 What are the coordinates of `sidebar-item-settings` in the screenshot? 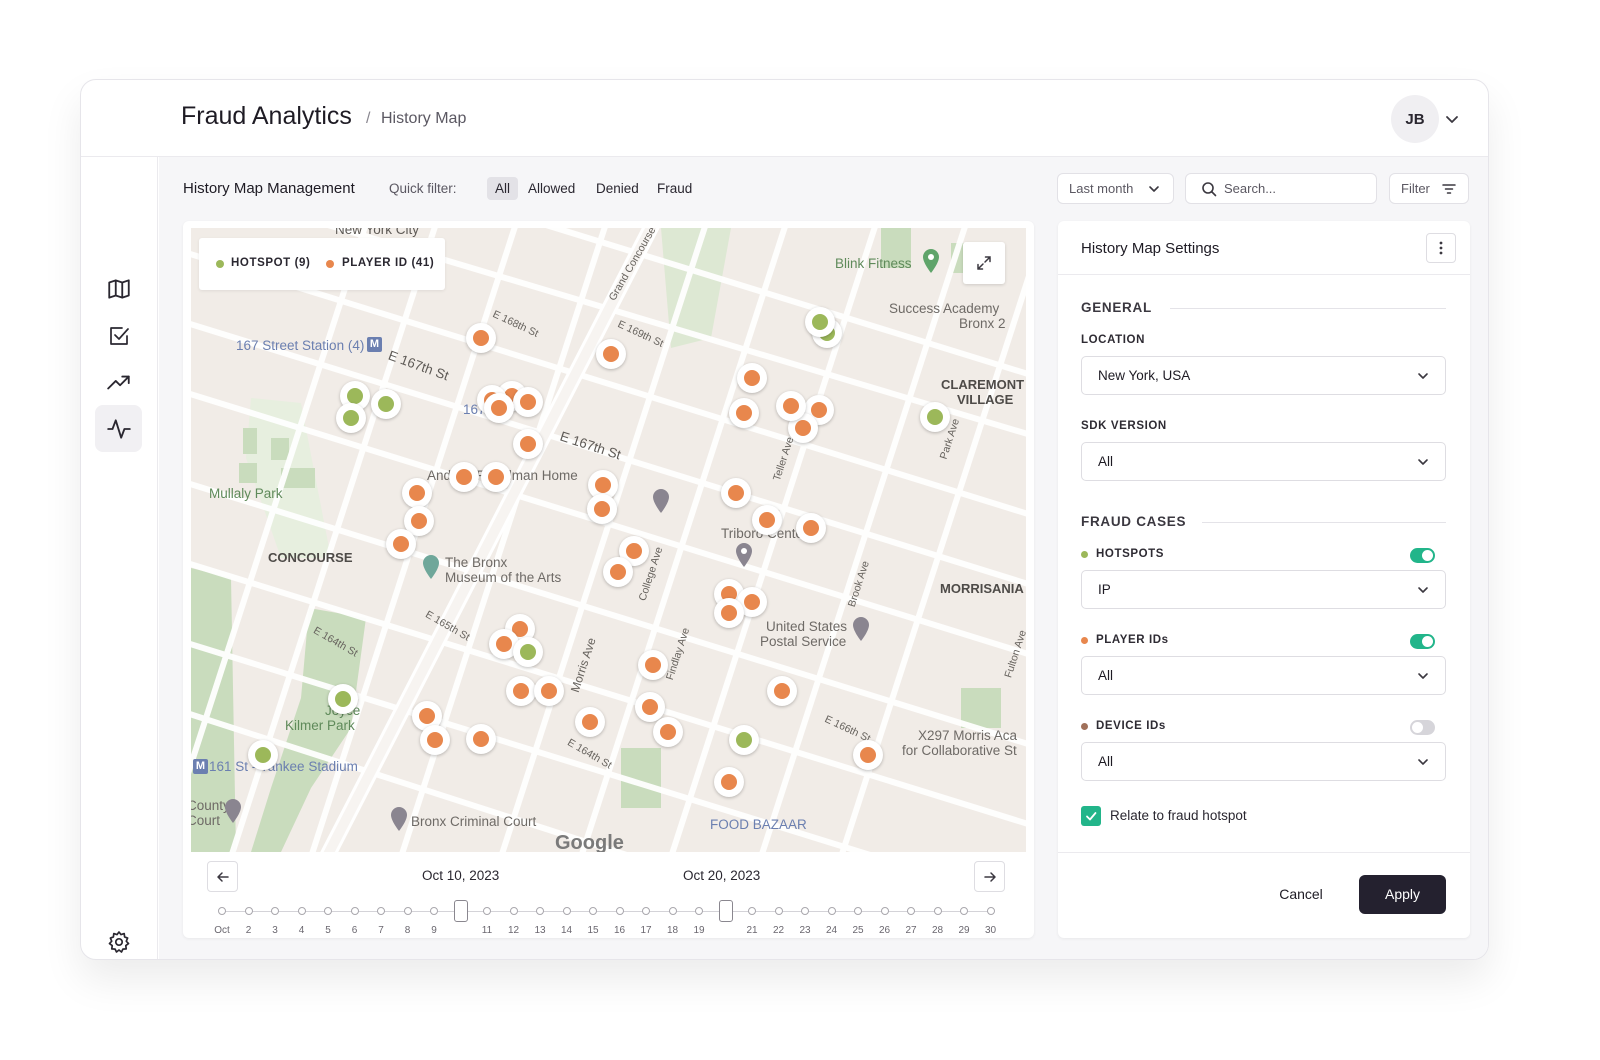 It's located at (118, 938).